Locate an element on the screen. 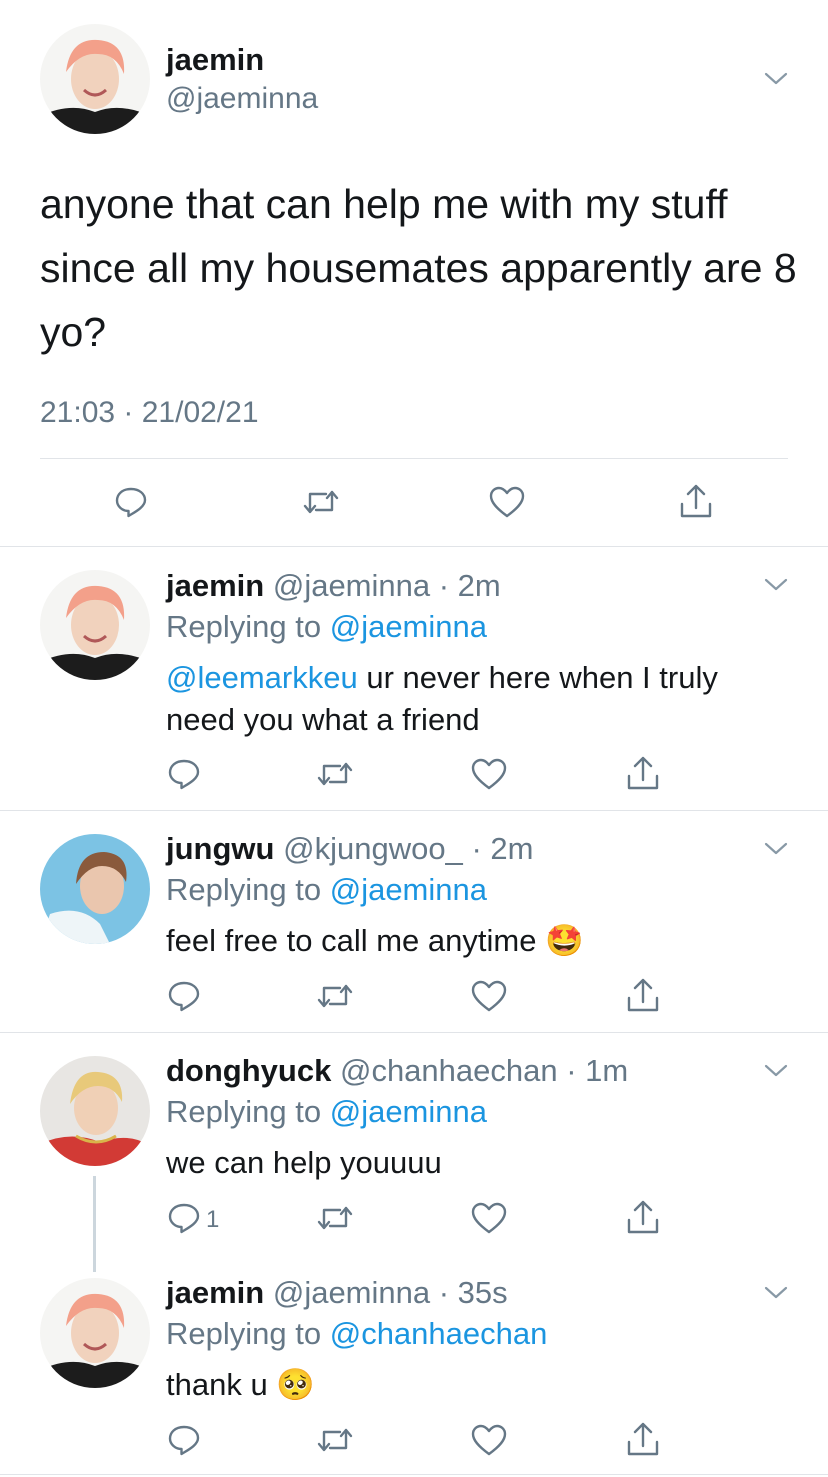 The height and width of the screenshot is (1477, 828). star-struck-emoji: 🤩 is located at coordinates (564, 940).